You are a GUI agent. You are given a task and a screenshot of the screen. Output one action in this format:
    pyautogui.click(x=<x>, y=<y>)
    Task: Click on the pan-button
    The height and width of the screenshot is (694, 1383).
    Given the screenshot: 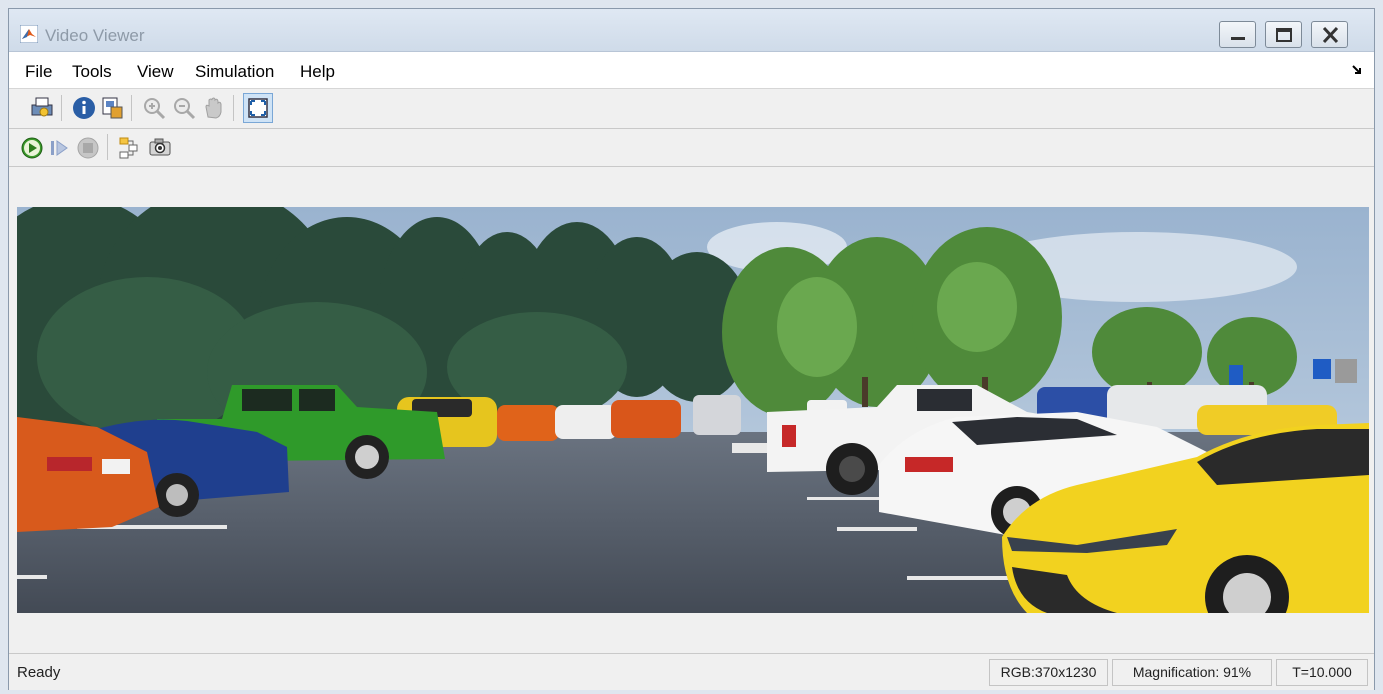 What is the action you would take?
    pyautogui.click(x=214, y=108)
    